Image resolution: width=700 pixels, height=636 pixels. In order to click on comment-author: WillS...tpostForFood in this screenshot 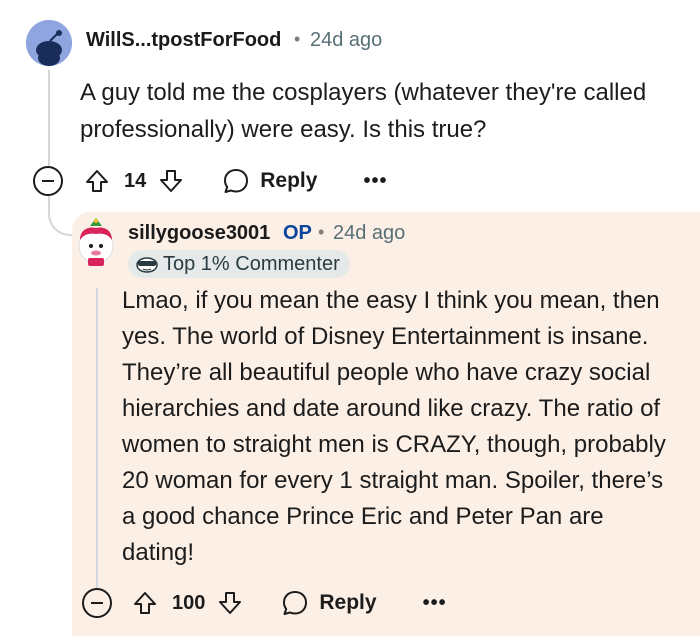, I will do `click(183, 40)`.